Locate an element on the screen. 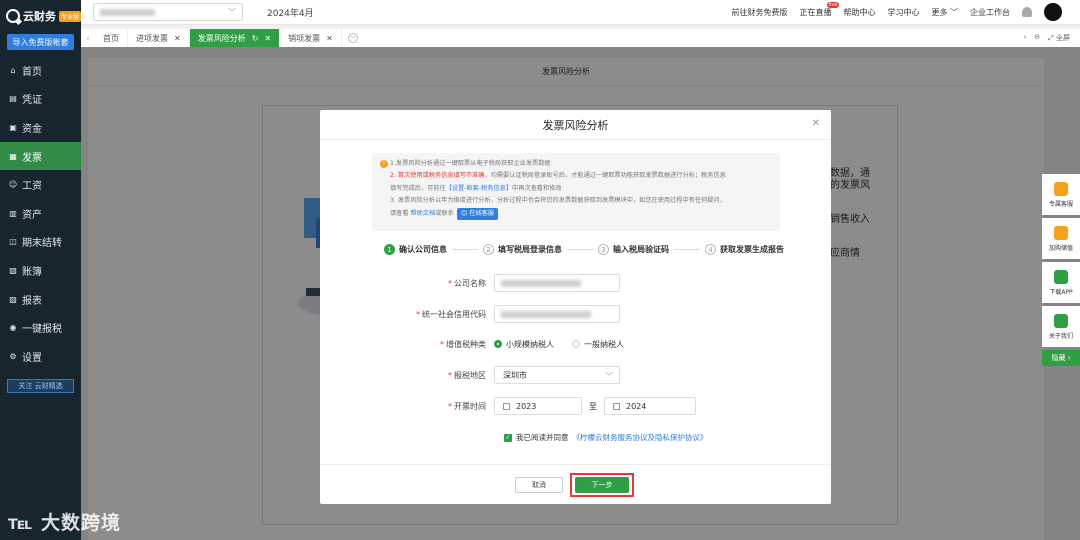 The image size is (1080, 540). rail-item-3: 关于我们 is located at coordinates (1061, 326).